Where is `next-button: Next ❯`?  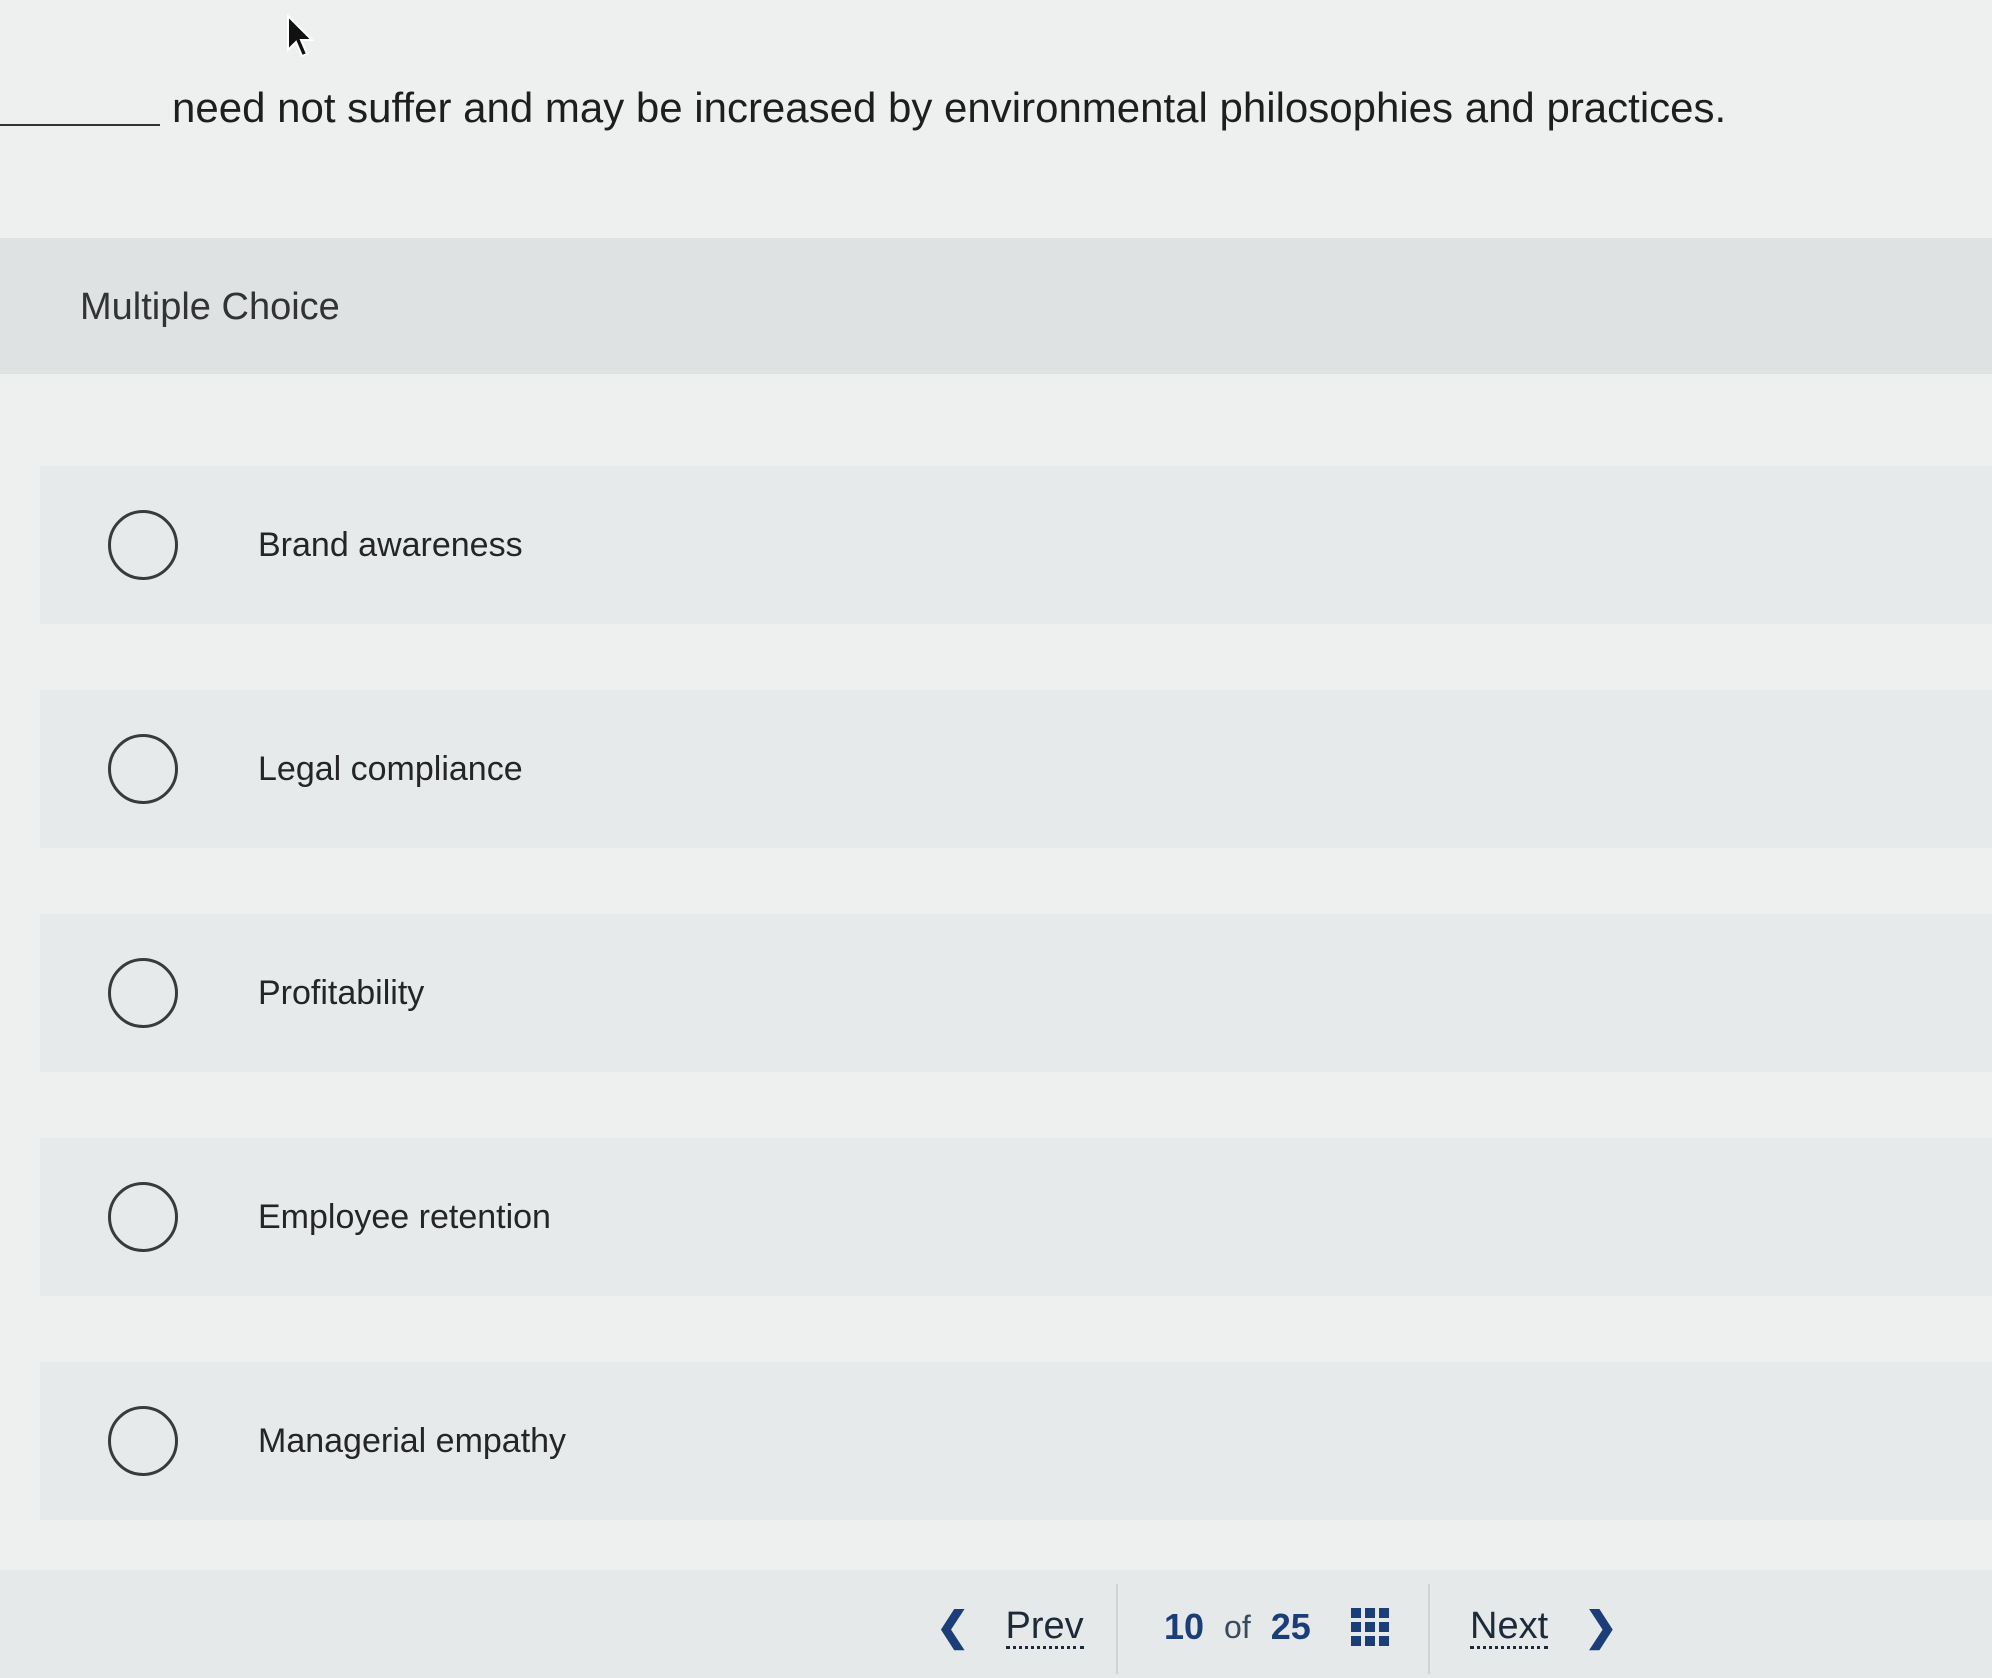 next-button: Next ❯ is located at coordinates (1544, 1627).